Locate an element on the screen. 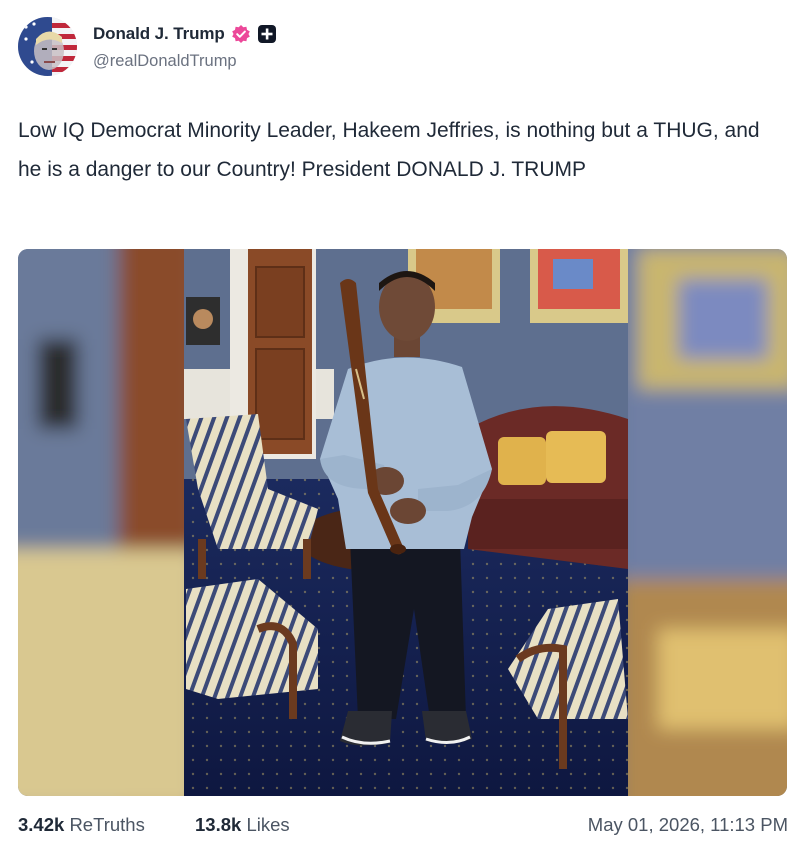  author-display-name: Donald J. Trump is located at coordinates (159, 34).